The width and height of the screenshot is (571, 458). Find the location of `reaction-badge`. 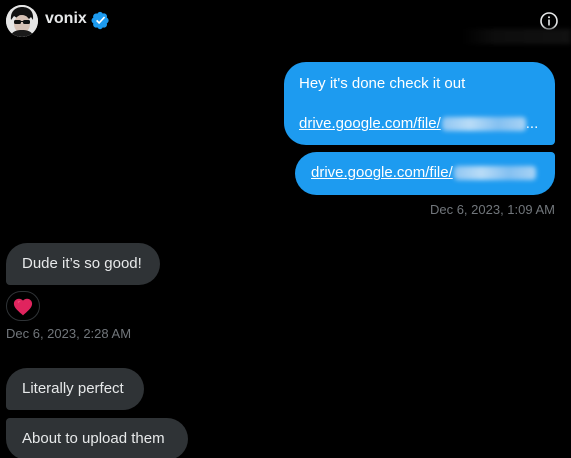

reaction-badge is located at coordinates (23, 306).